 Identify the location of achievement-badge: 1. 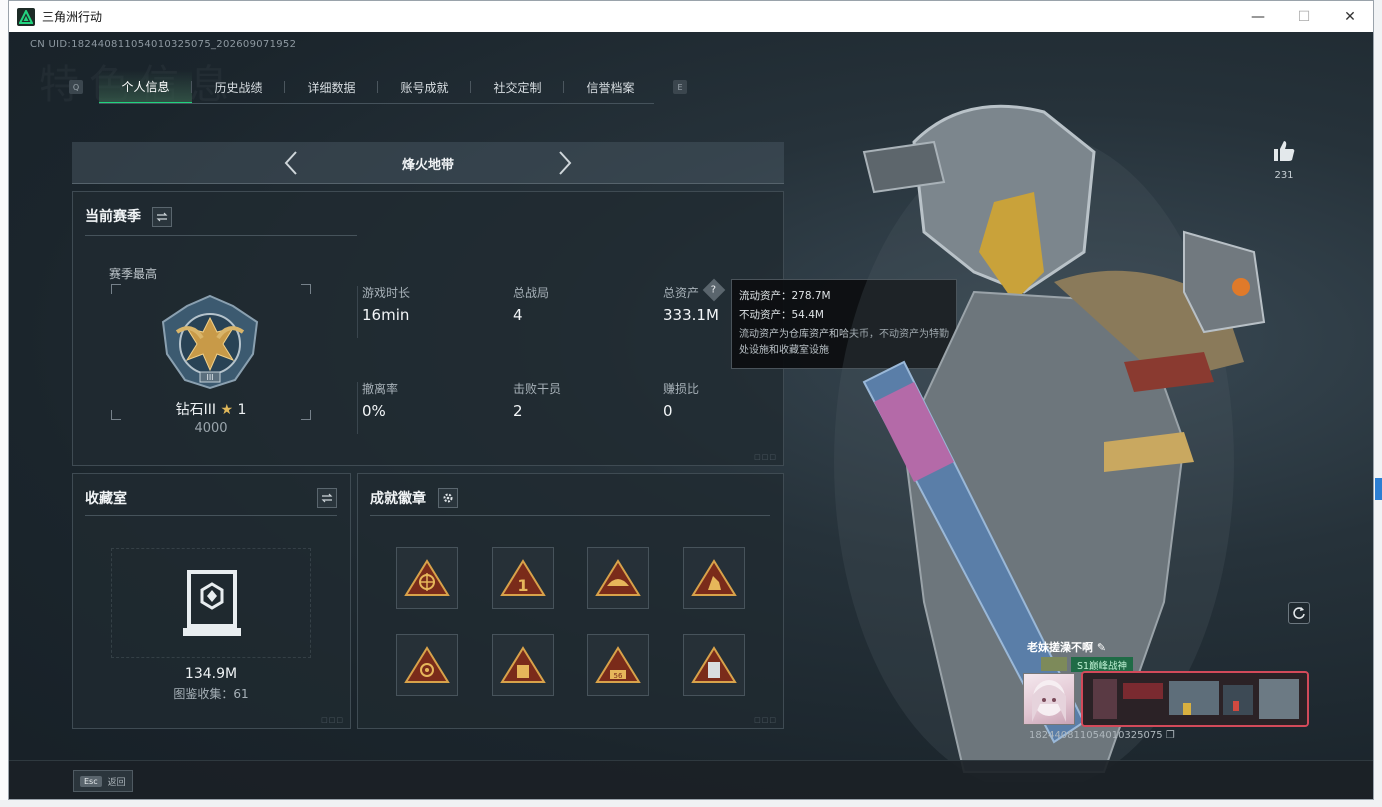
(523, 578).